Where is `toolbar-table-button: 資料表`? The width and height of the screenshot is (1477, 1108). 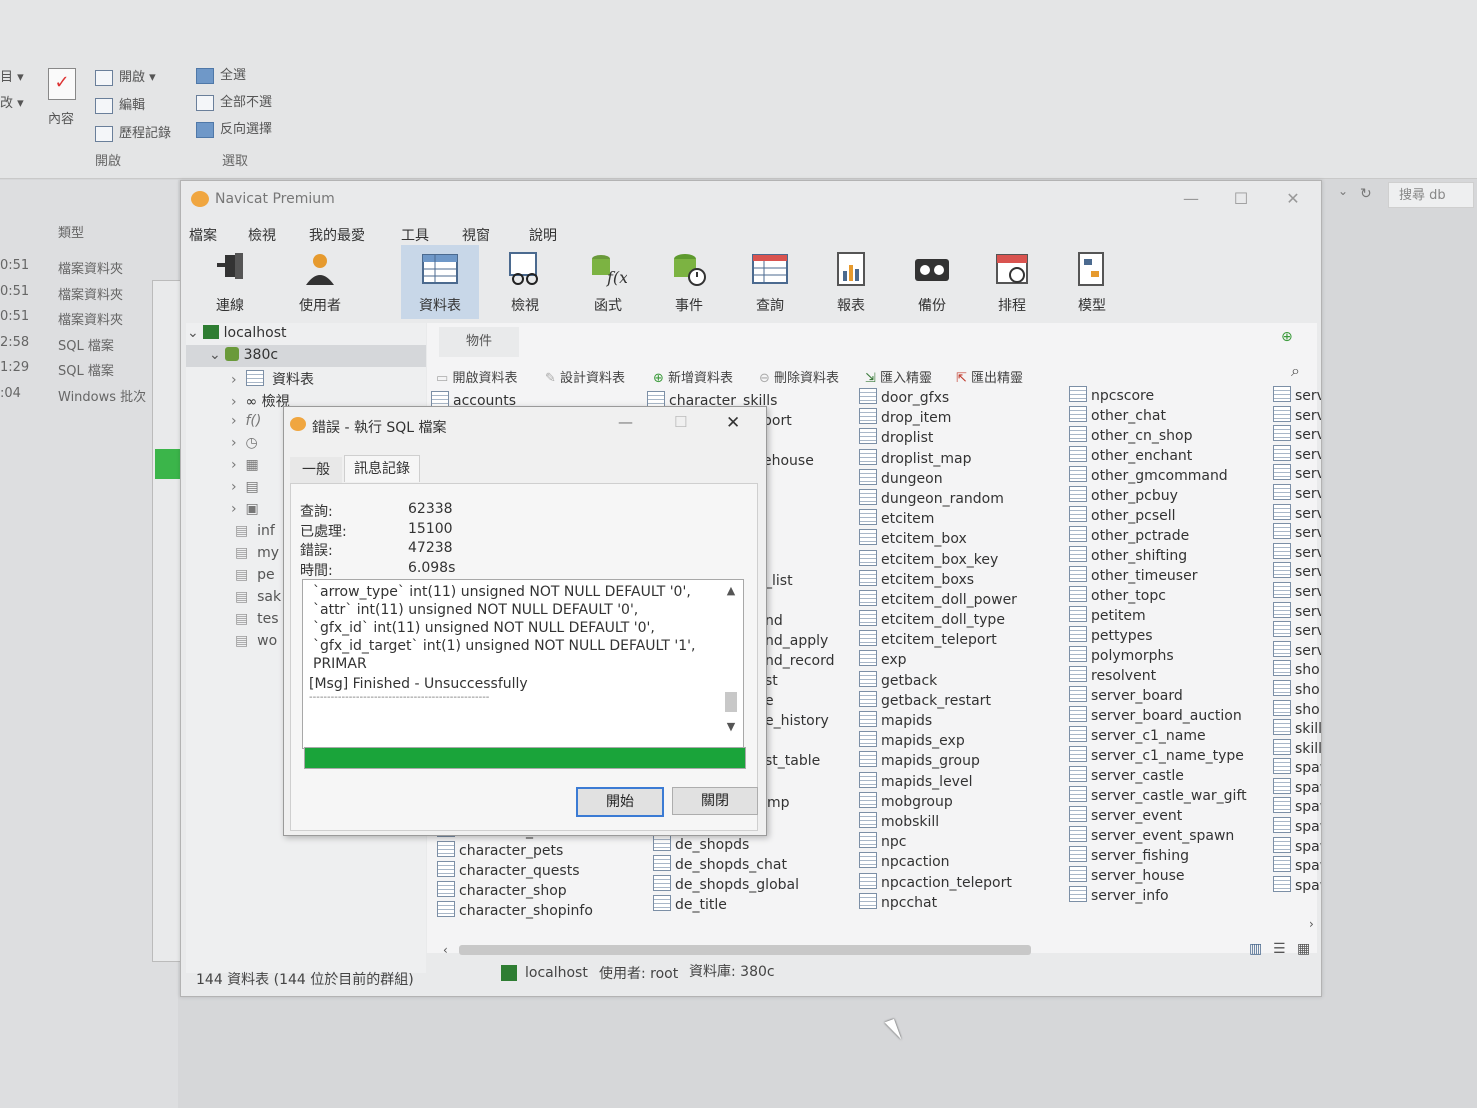 toolbar-table-button: 資料表 is located at coordinates (440, 282).